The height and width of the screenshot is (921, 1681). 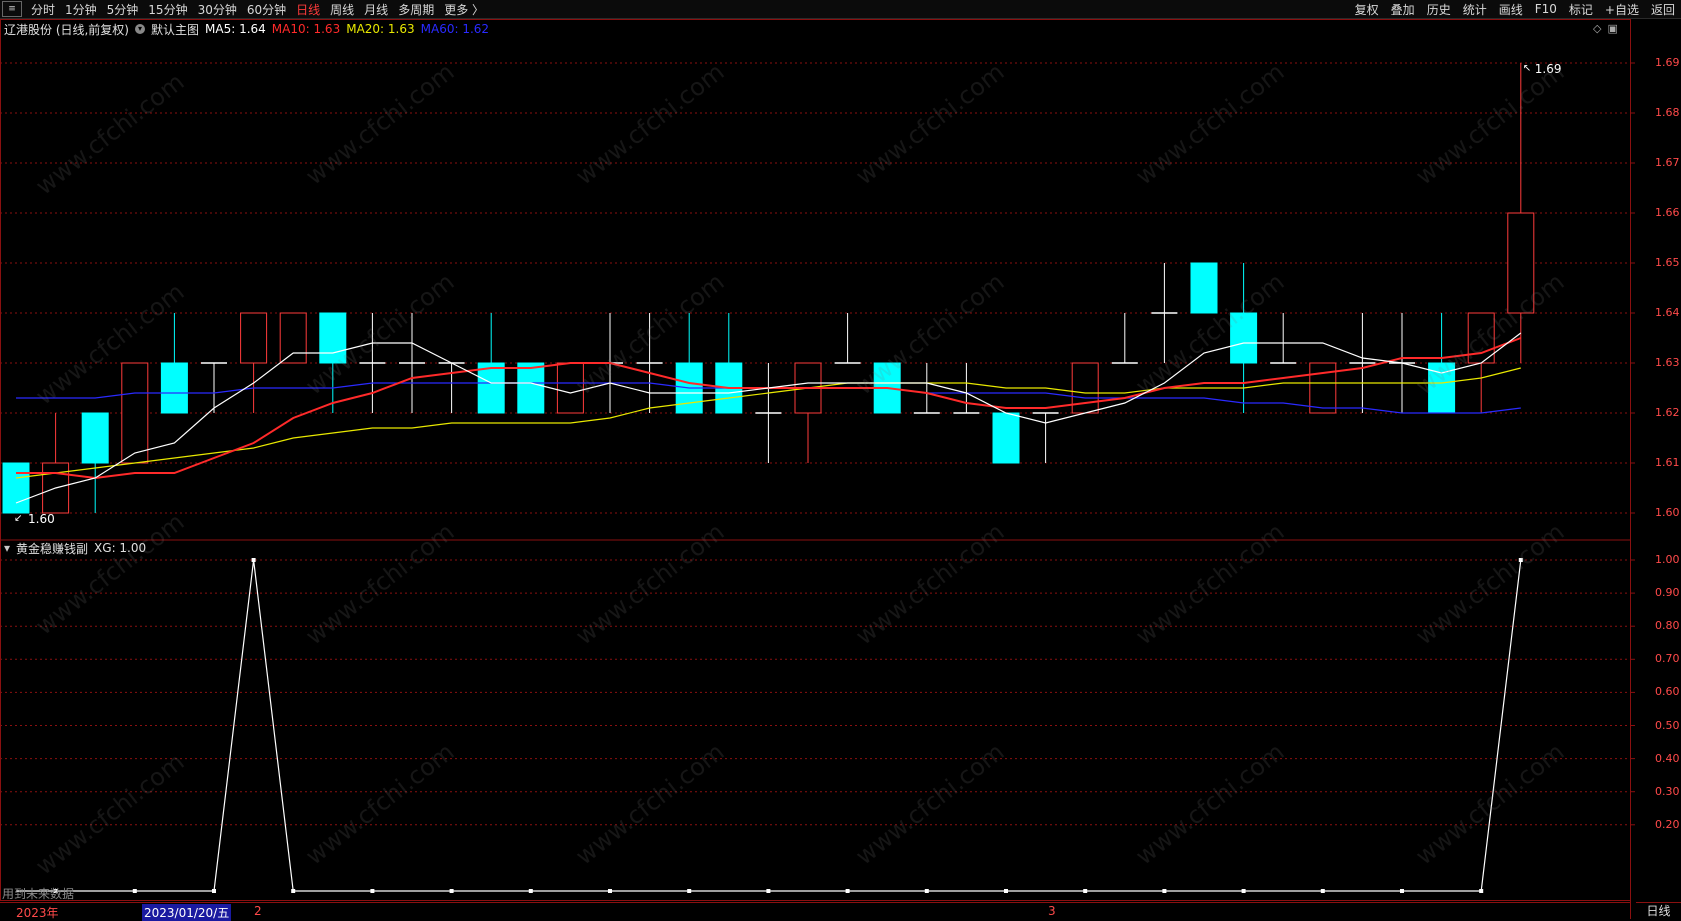 What do you see at coordinates (1667, 626) in the screenshot?
I see `indicator-axis-label: 0.80` at bounding box center [1667, 626].